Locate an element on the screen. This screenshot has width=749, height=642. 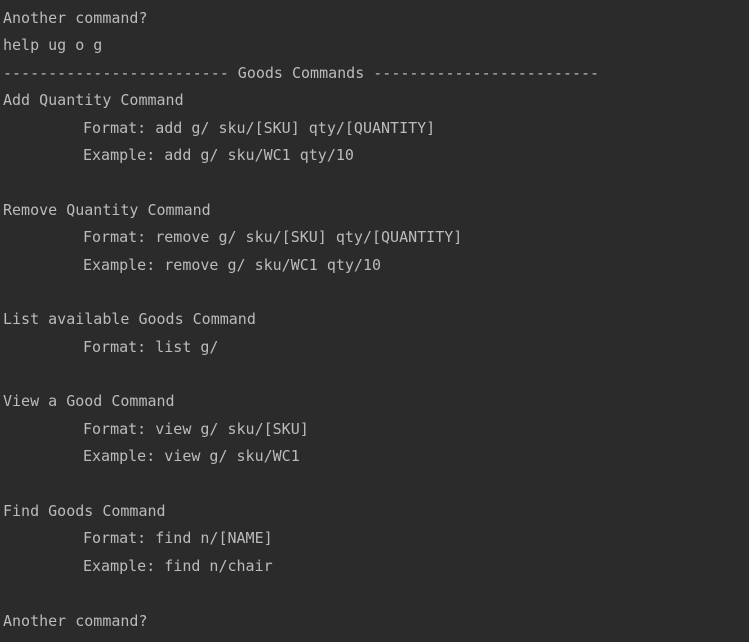
user-input-line: help ug o g is located at coordinates (53, 45).